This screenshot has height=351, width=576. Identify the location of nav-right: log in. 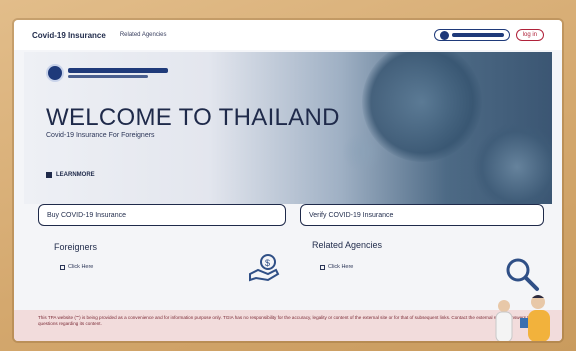
(488, 35).